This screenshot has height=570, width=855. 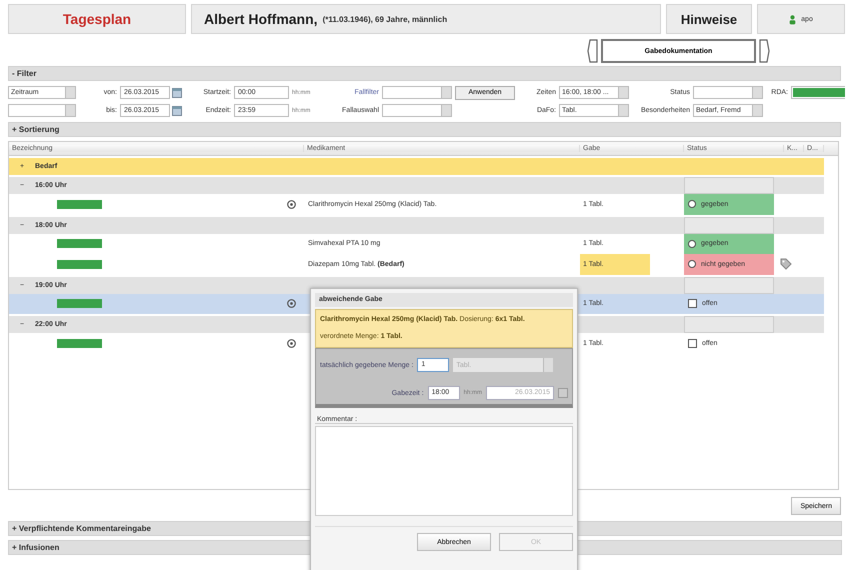 I want to click on patient-details: (*11.03.1946), 69 Jahre, männlich, so click(x=385, y=19).